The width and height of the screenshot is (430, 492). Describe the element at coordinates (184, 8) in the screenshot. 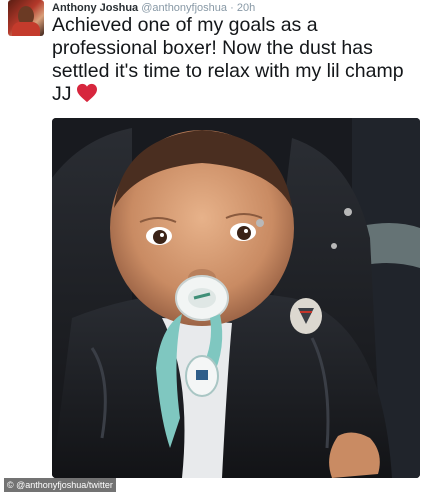

I see `user-handle: @anthonyfjoshua` at that location.